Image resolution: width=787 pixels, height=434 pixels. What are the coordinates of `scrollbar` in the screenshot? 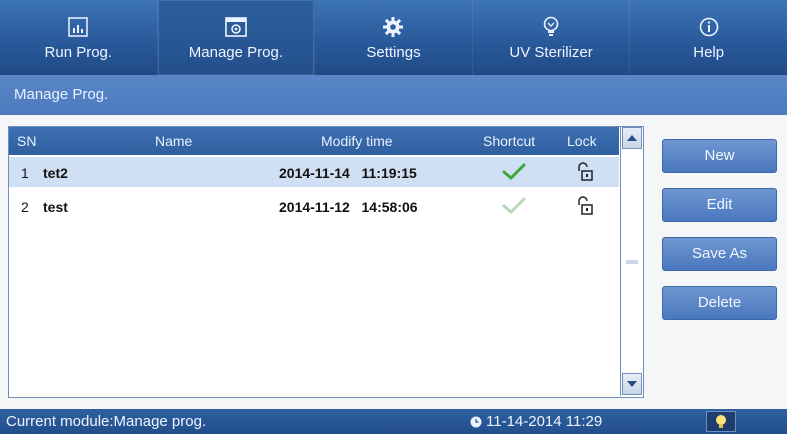 It's located at (631, 261).